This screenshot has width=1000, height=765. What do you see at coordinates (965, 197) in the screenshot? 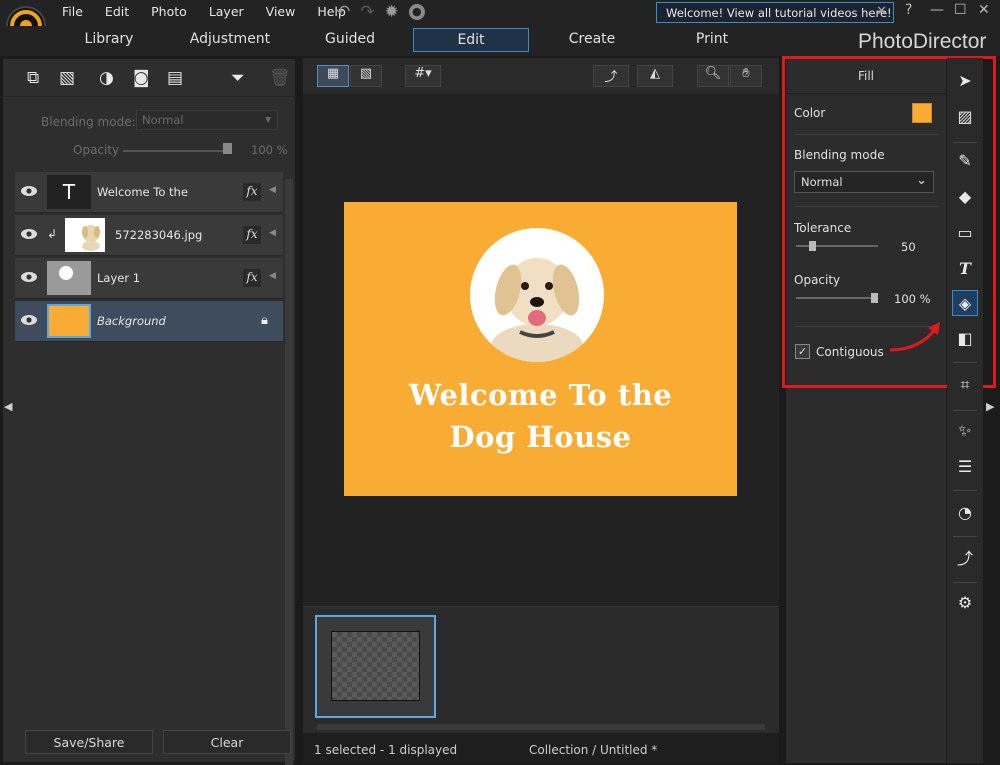
I see `eraser-icon: ◆` at bounding box center [965, 197].